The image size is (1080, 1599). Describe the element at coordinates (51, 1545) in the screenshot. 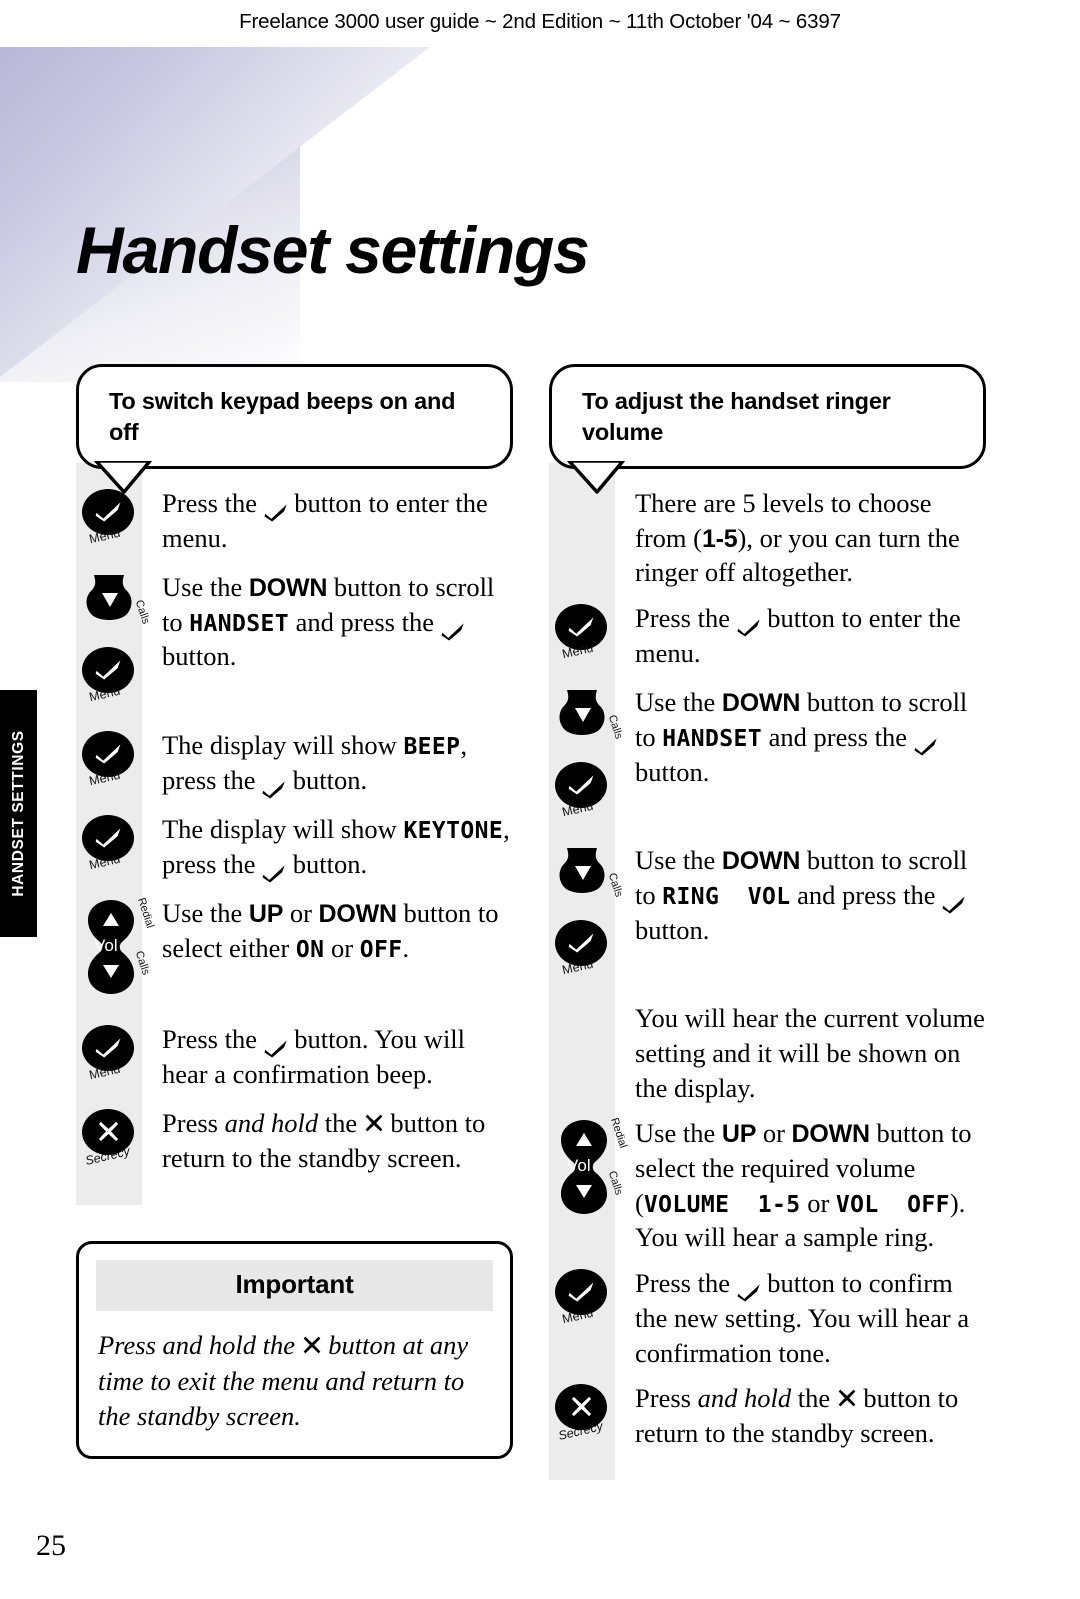

I see `page-number: 25` at that location.